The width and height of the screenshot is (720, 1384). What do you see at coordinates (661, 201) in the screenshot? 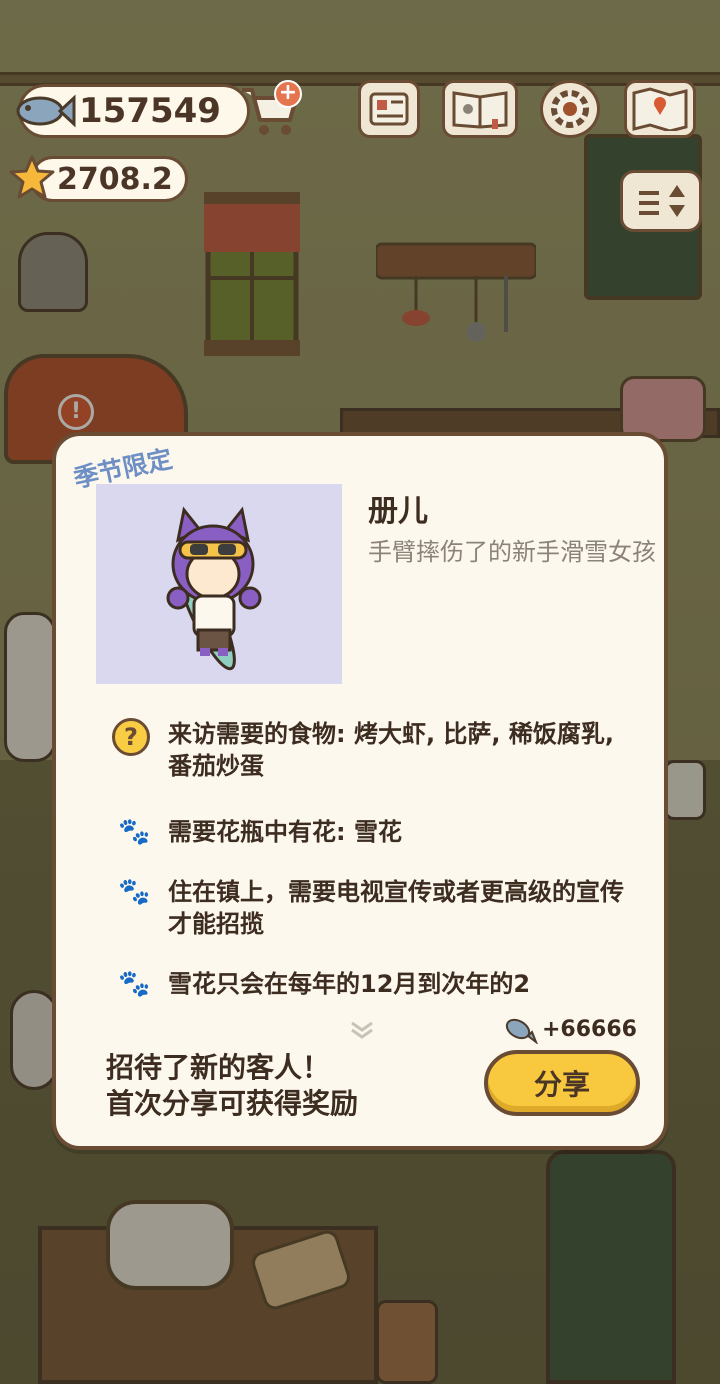
I see `toggle-icon` at bounding box center [661, 201].